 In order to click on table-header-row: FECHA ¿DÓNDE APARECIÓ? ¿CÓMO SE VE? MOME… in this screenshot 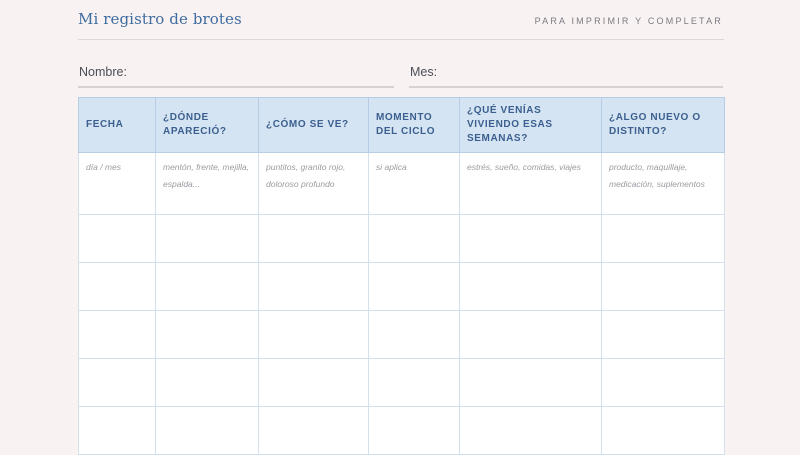, I will do `click(401, 125)`.